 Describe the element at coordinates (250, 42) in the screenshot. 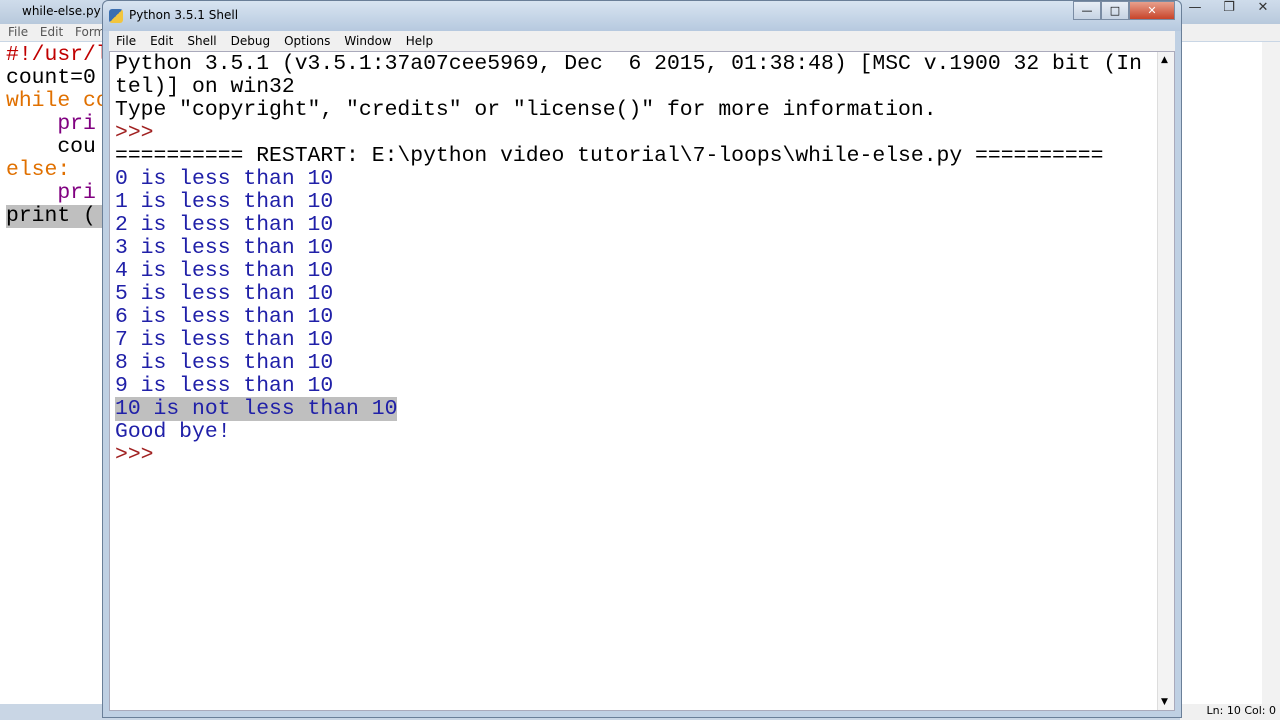

I see `menu-debug: Debug` at that location.